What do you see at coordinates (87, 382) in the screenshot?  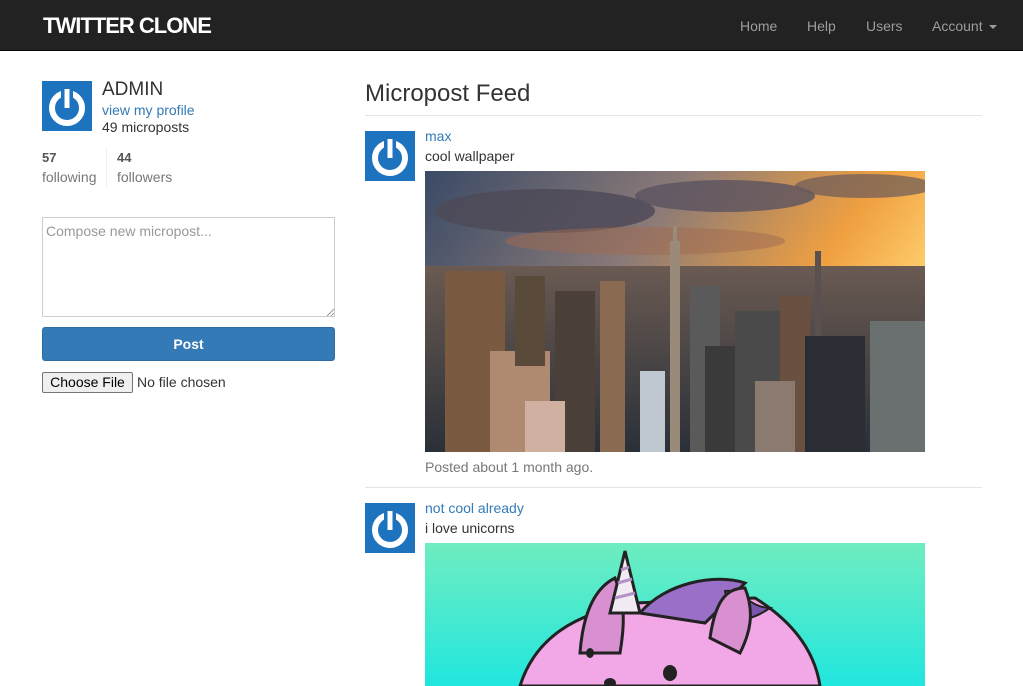 I see `choose-file-button: Choose File` at bounding box center [87, 382].